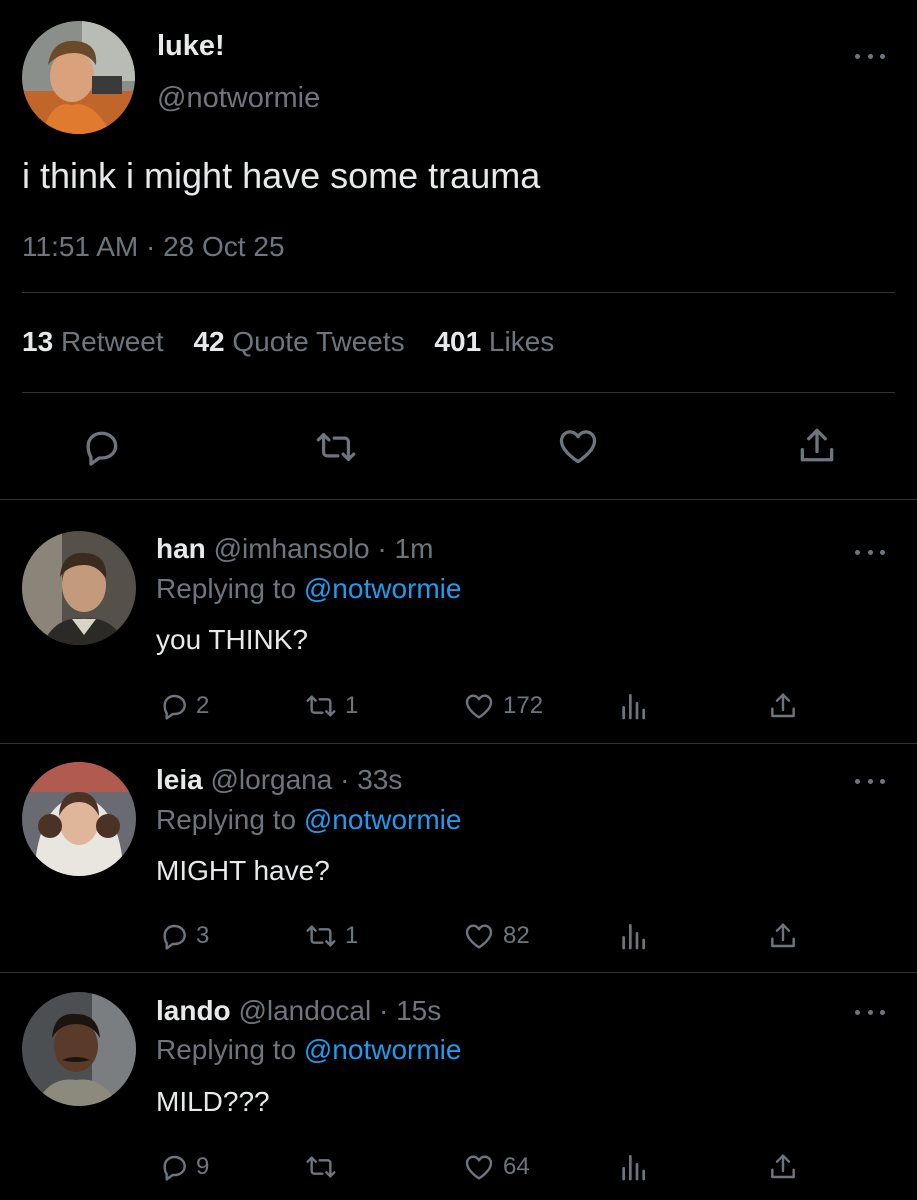 The height and width of the screenshot is (1200, 917). I want to click on reply-handle: @imhansolo, so click(292, 548).